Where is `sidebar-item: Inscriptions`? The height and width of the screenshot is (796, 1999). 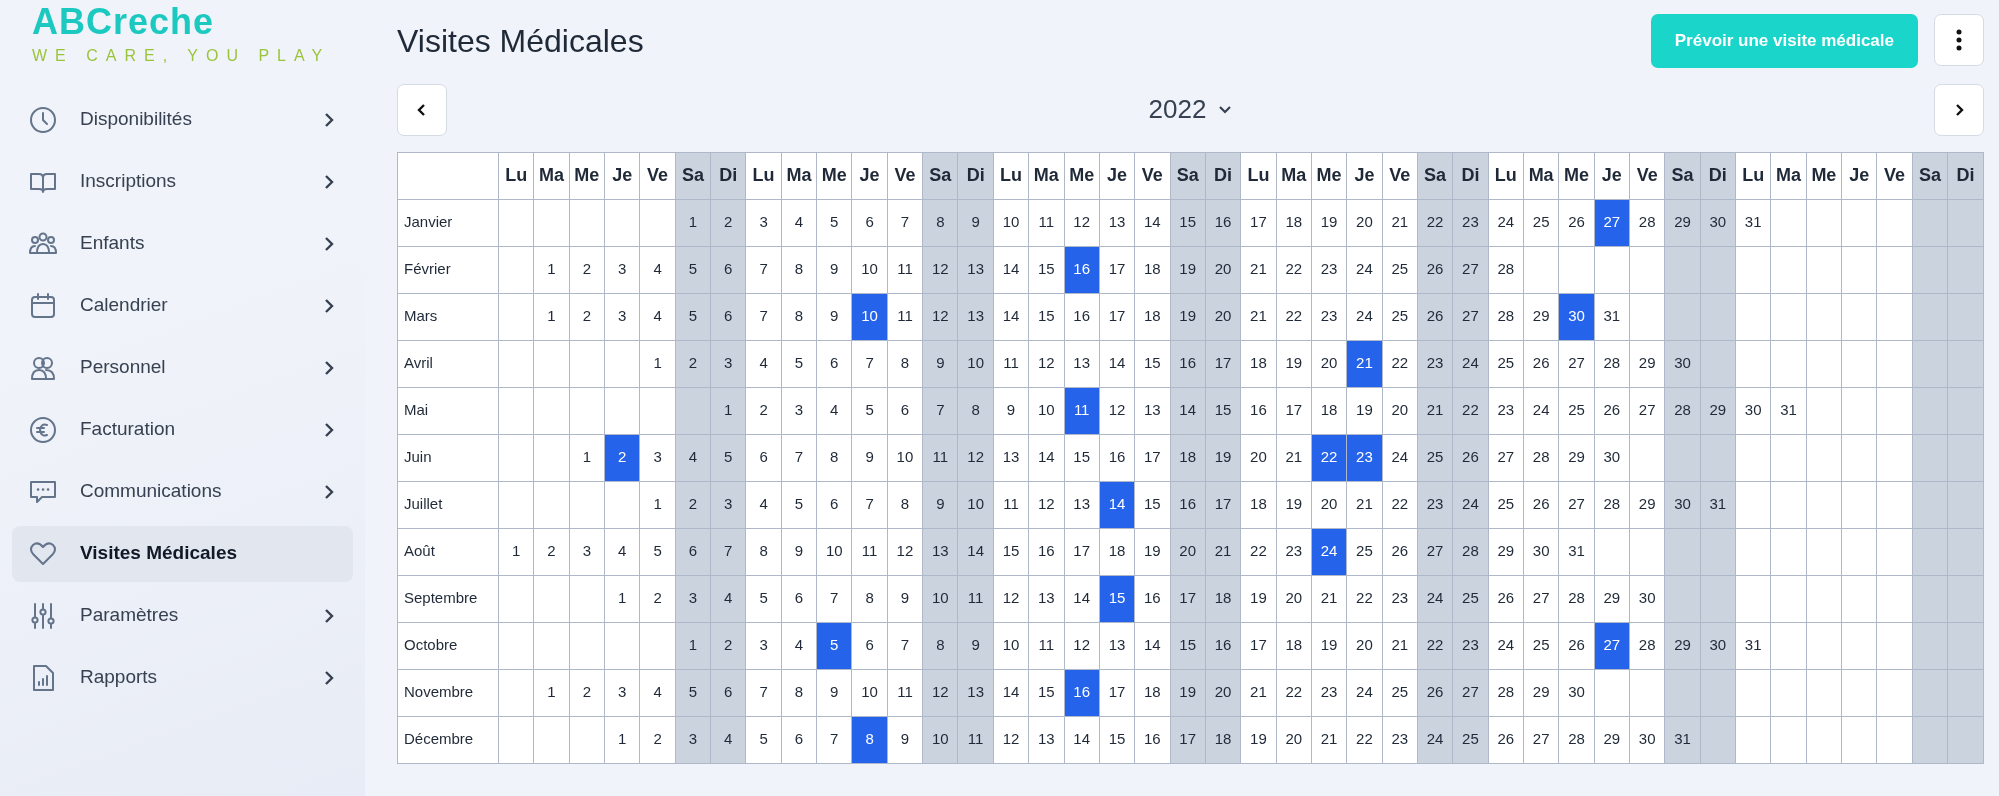 sidebar-item: Inscriptions is located at coordinates (182, 181).